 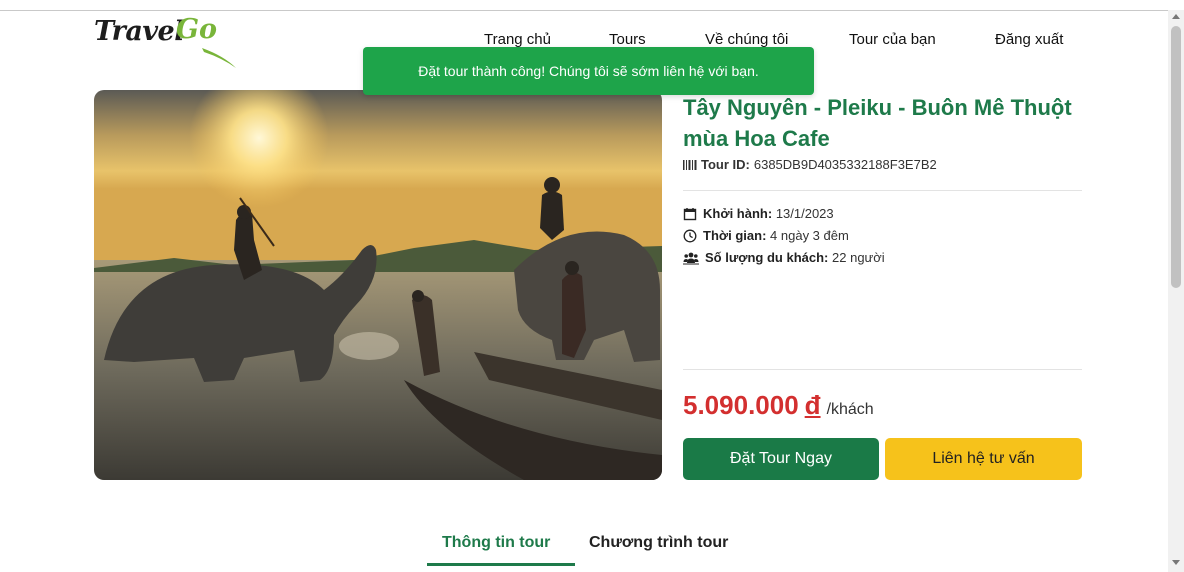 What do you see at coordinates (725, 164) in the screenshot?
I see `tour-id-label: Tour ID:` at bounding box center [725, 164].